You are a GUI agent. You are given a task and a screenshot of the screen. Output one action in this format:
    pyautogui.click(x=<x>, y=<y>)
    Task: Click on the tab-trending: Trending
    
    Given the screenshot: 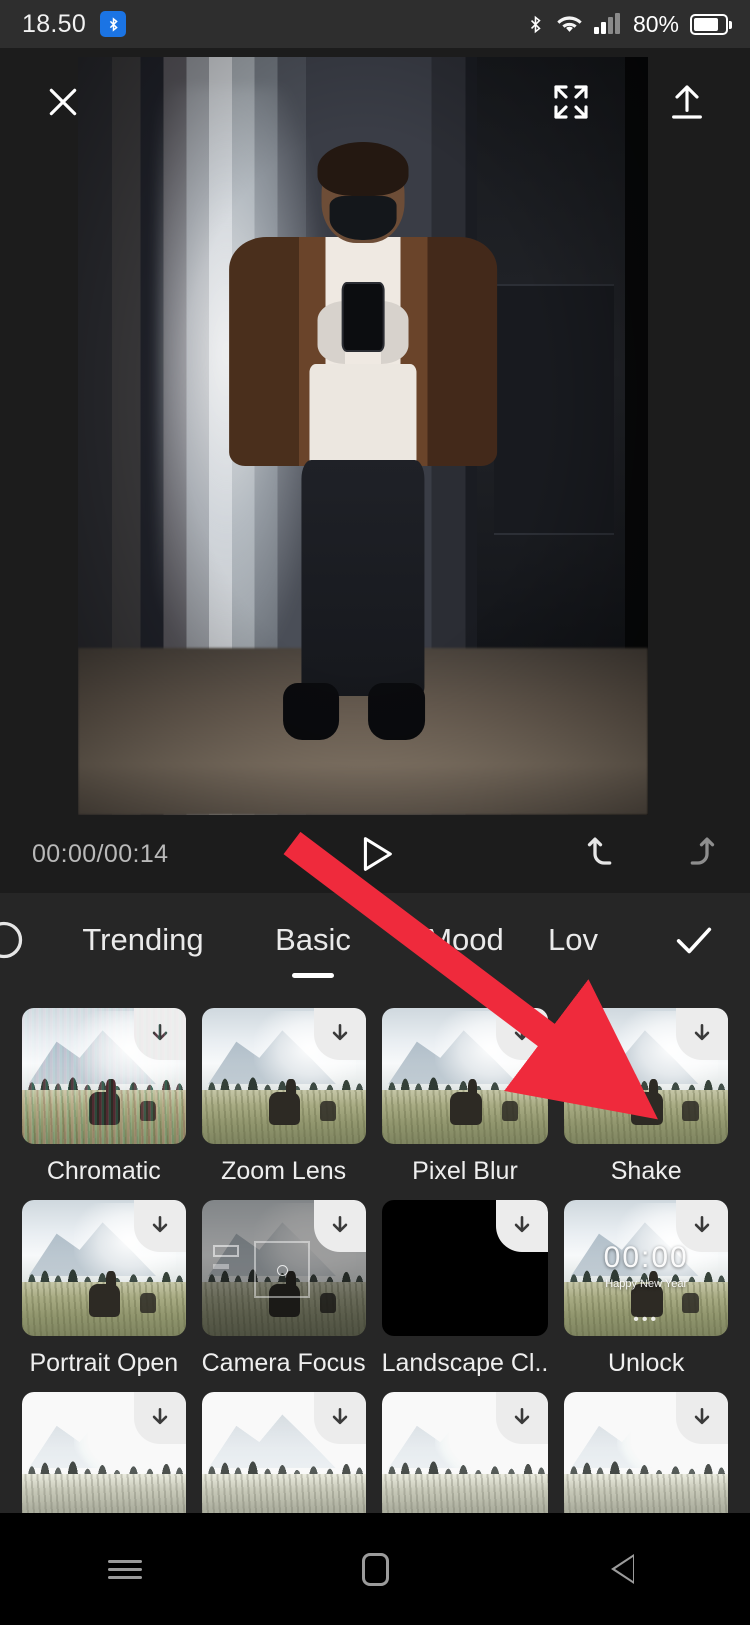 What is the action you would take?
    pyautogui.click(x=143, y=939)
    